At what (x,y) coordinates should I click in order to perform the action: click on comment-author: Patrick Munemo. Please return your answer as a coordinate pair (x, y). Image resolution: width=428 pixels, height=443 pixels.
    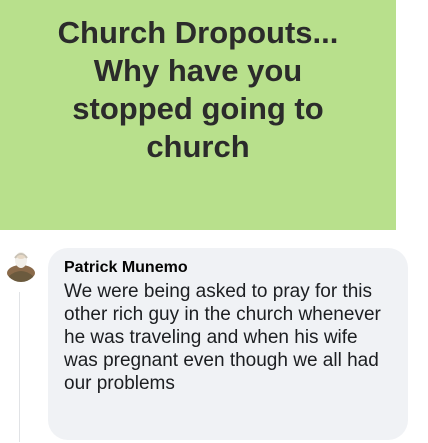
    Looking at the image, I should click on (229, 268).